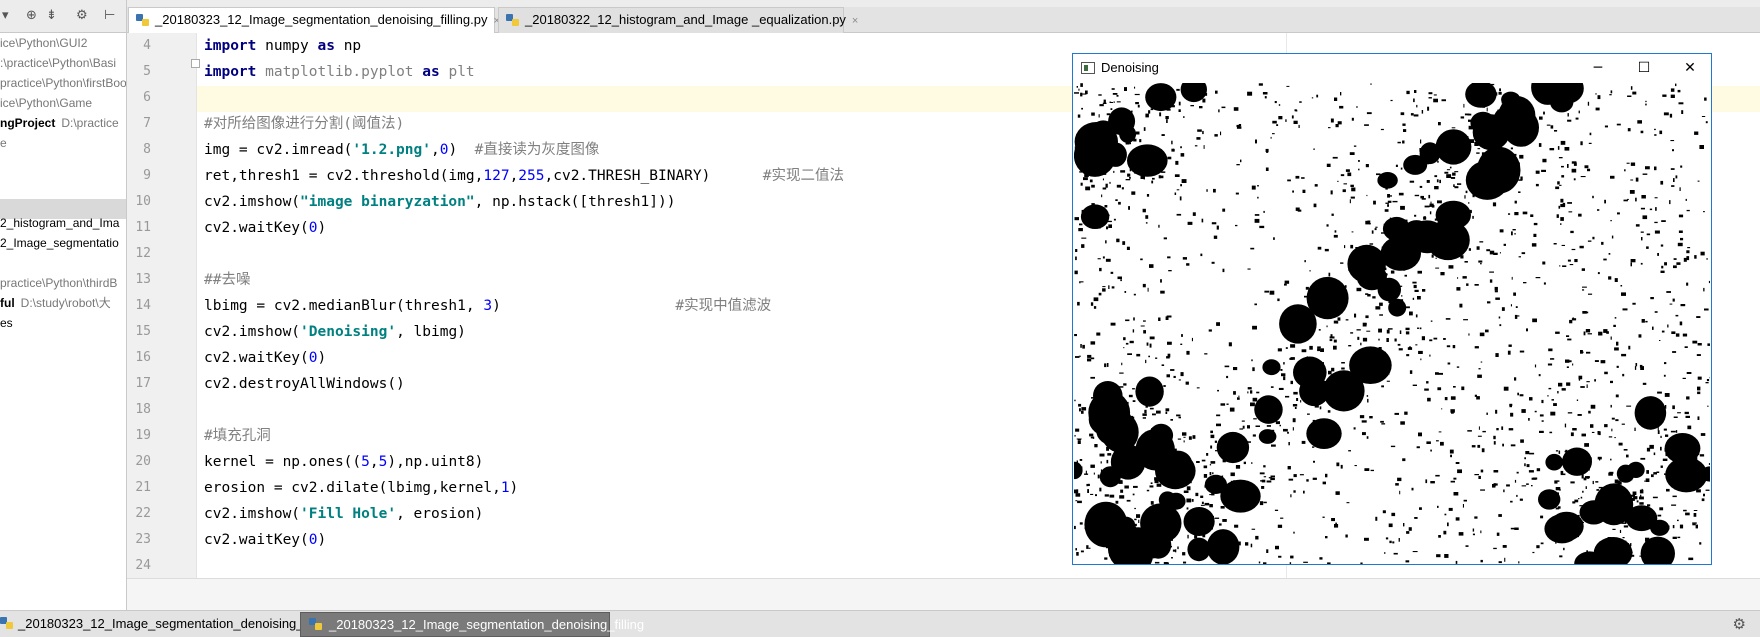 The width and height of the screenshot is (1760, 637). I want to click on close-button: ✕, so click(1690, 68).